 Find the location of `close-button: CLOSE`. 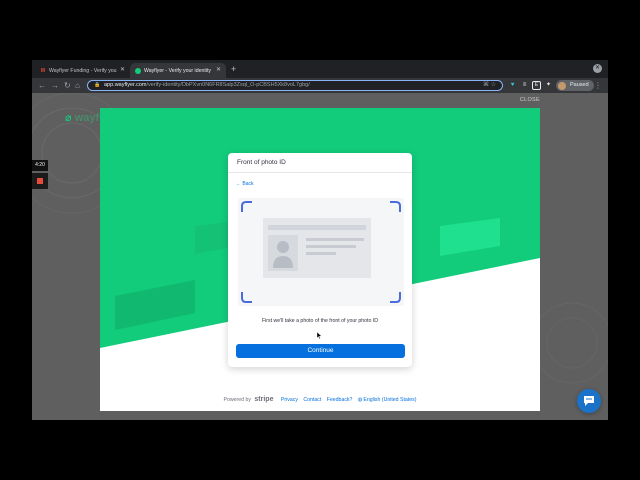

close-button: CLOSE is located at coordinates (530, 100).